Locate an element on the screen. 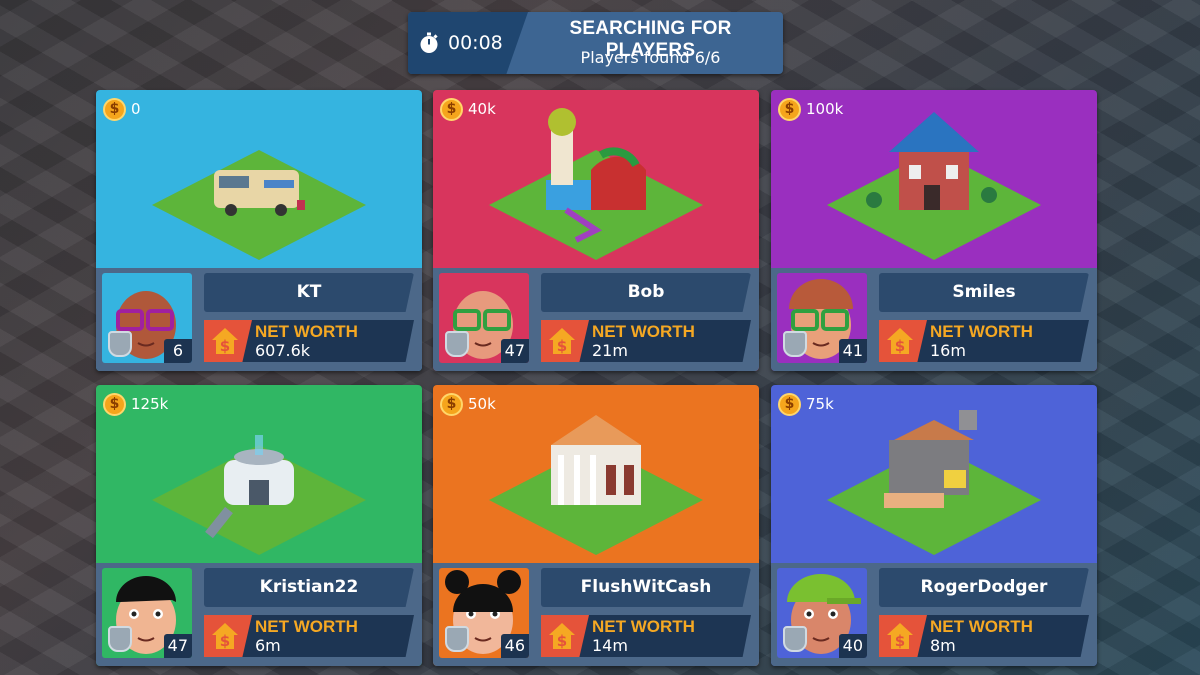 This screenshot has height=675, width=1200. player-level: 41 is located at coordinates (852, 351).